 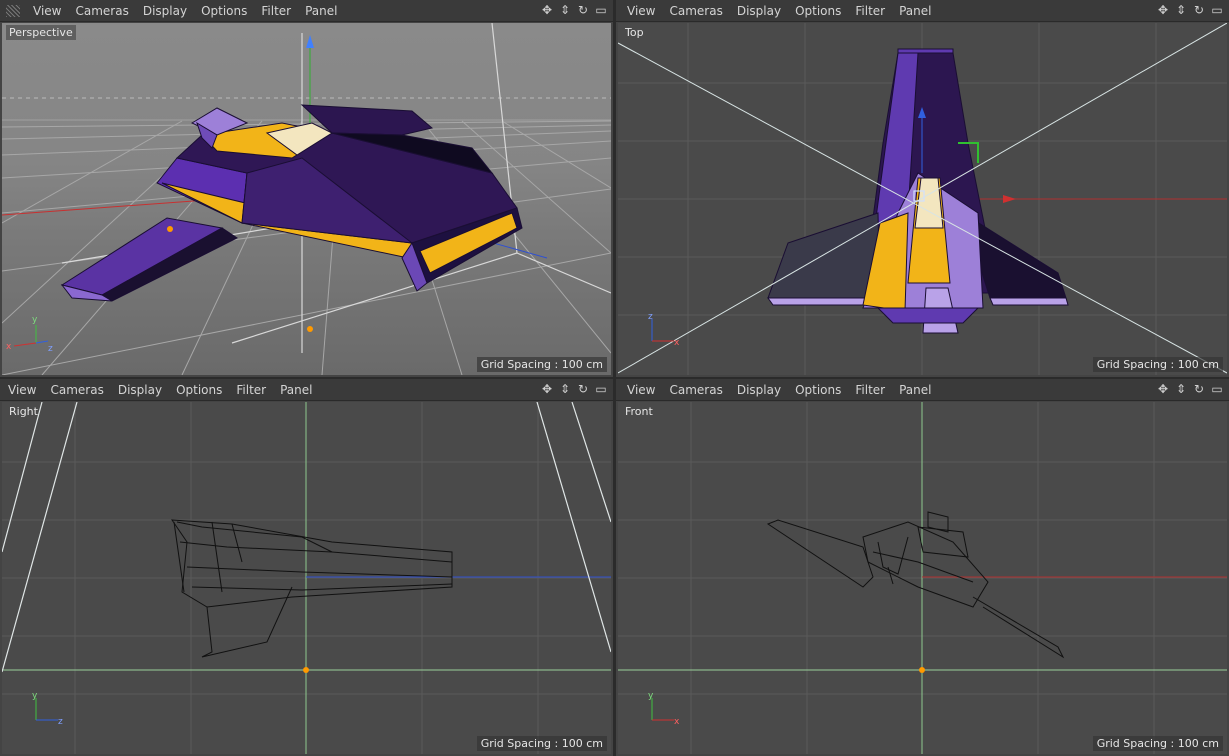 What do you see at coordinates (13, 10) in the screenshot?
I see `panel-grip-icon` at bounding box center [13, 10].